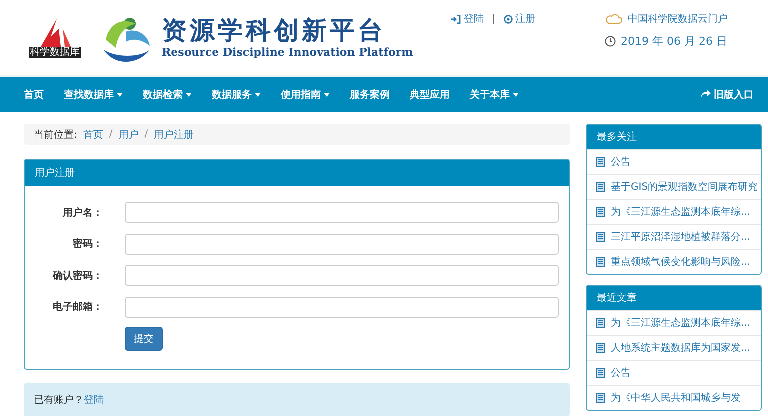  Describe the element at coordinates (676, 398) in the screenshot. I see `article-link: 为《中华人民共和国城乡与发` at that location.